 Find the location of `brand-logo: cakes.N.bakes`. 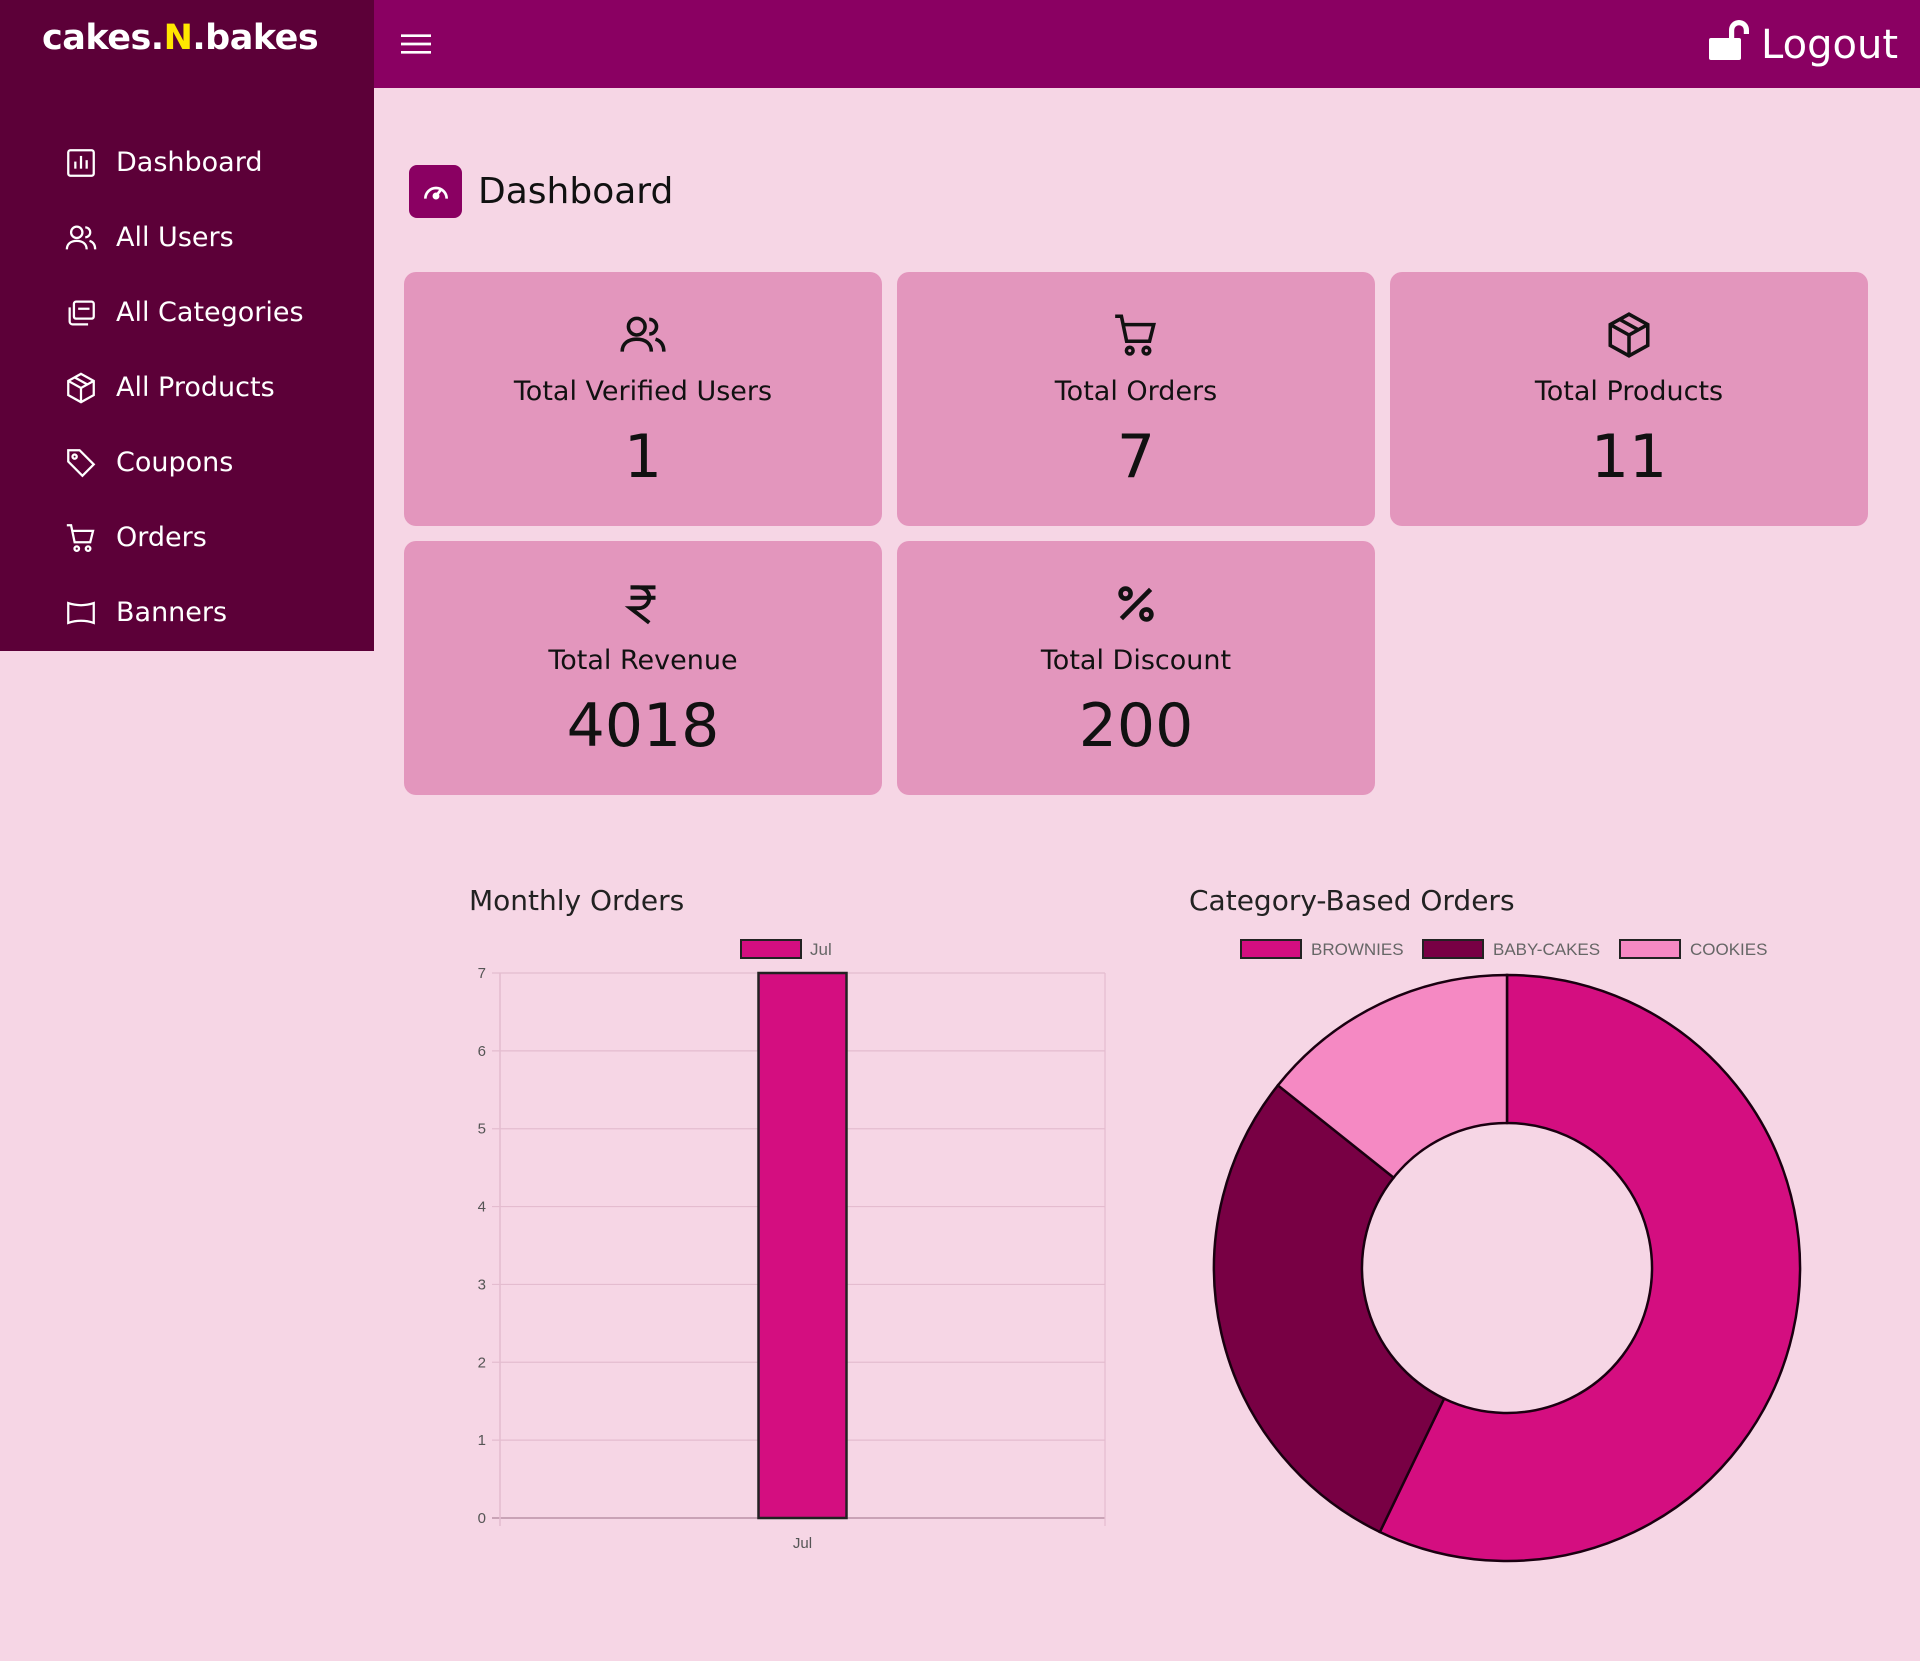

brand-logo: cakes.N.bakes is located at coordinates (180, 38).